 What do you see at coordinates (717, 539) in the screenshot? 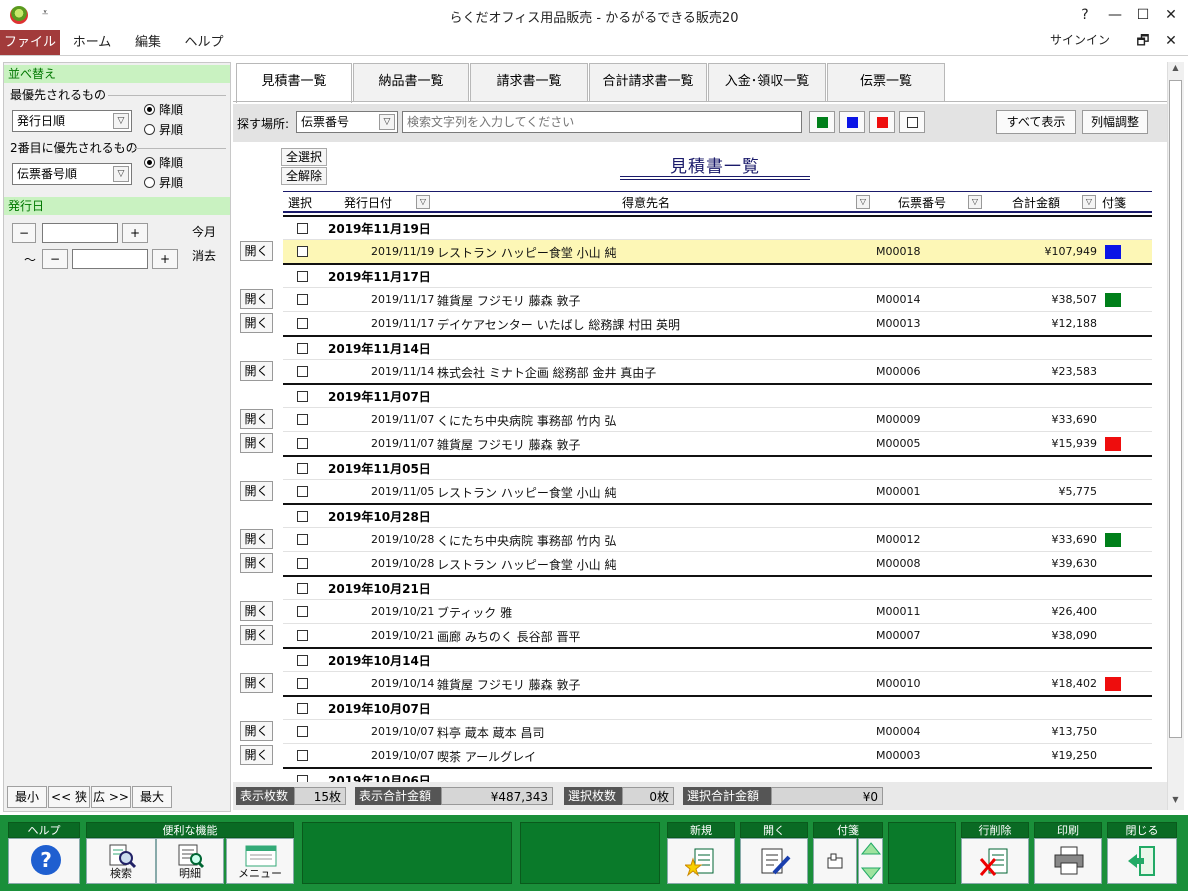
I see `table-row: 2019/10/28 くにたち中央病院 事務部 竹内 弘 M00012 ¥33,690` at bounding box center [717, 539].